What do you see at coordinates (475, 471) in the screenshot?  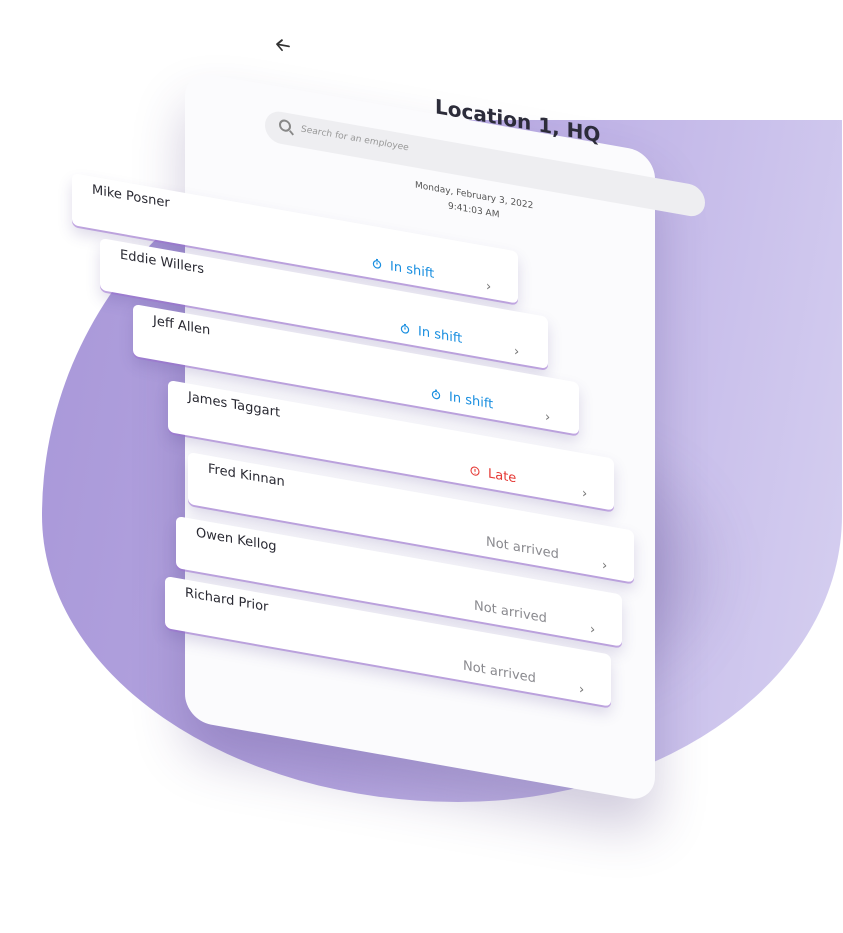 I see `alert-circle-icon` at bounding box center [475, 471].